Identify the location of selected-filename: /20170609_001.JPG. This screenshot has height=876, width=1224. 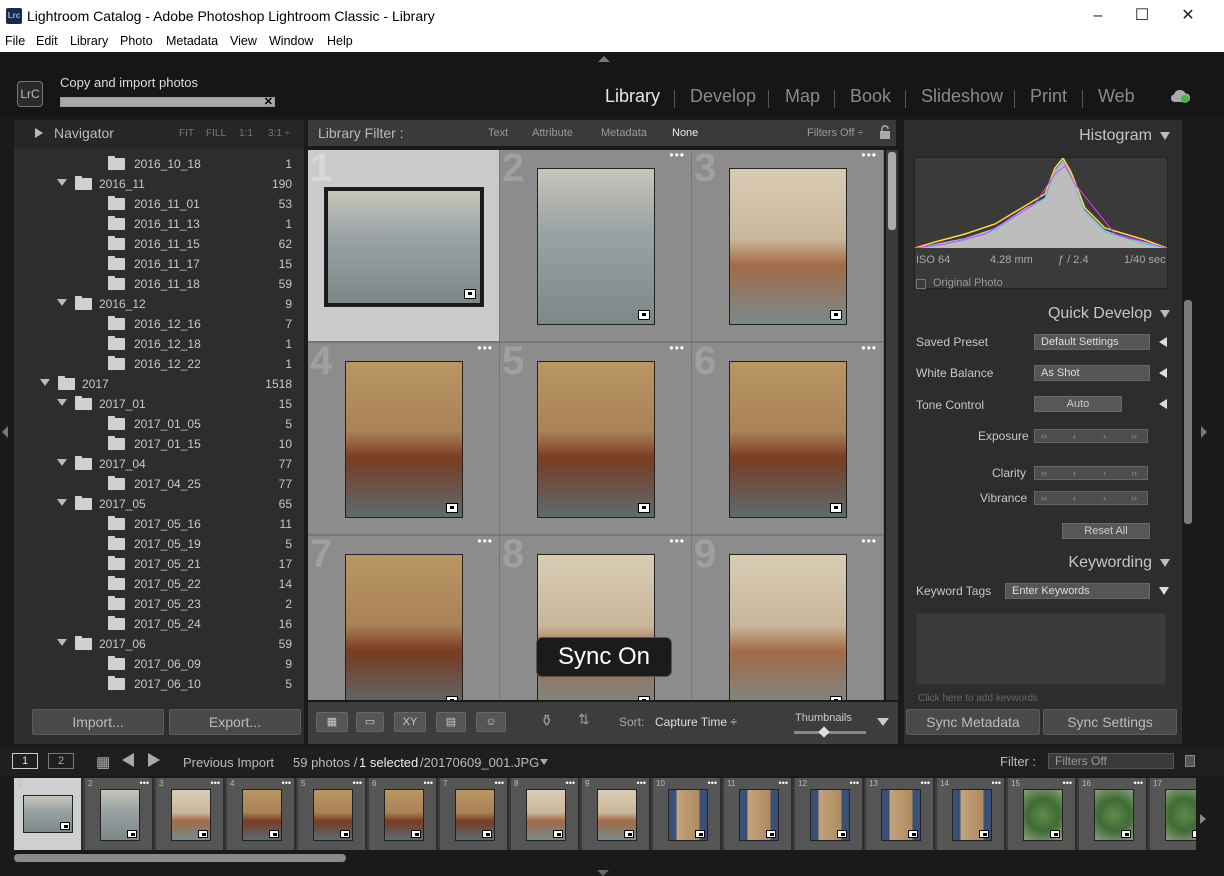
(479, 762).